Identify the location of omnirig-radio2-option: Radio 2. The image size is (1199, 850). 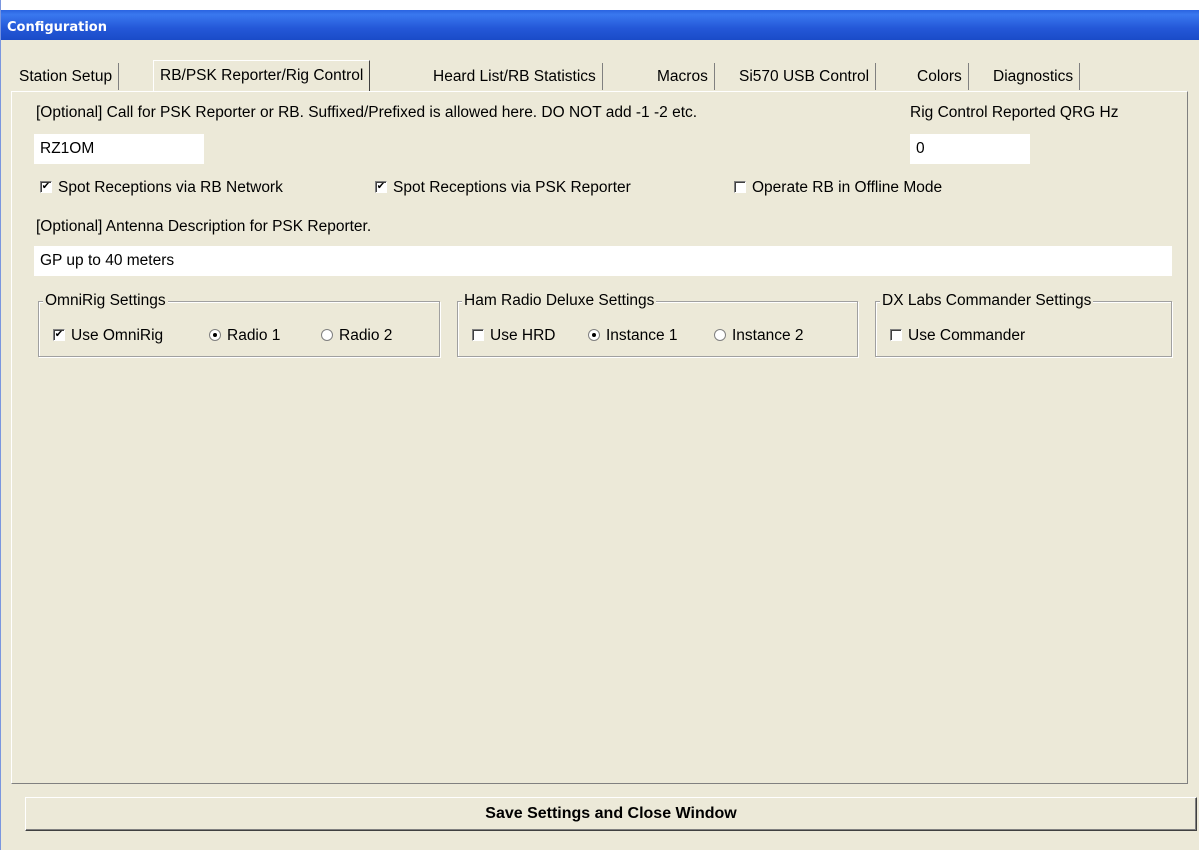
(356, 336).